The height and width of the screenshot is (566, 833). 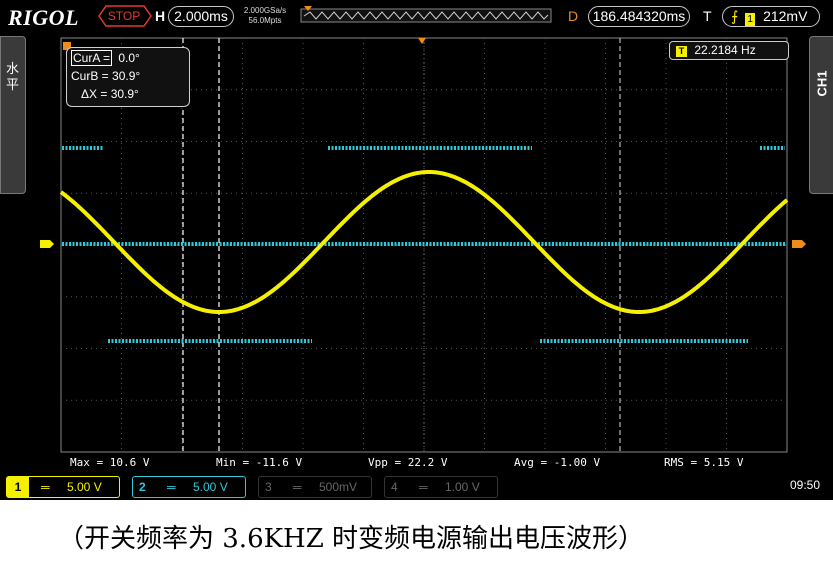 I want to click on ch3-scale: 500mV, so click(x=338, y=487).